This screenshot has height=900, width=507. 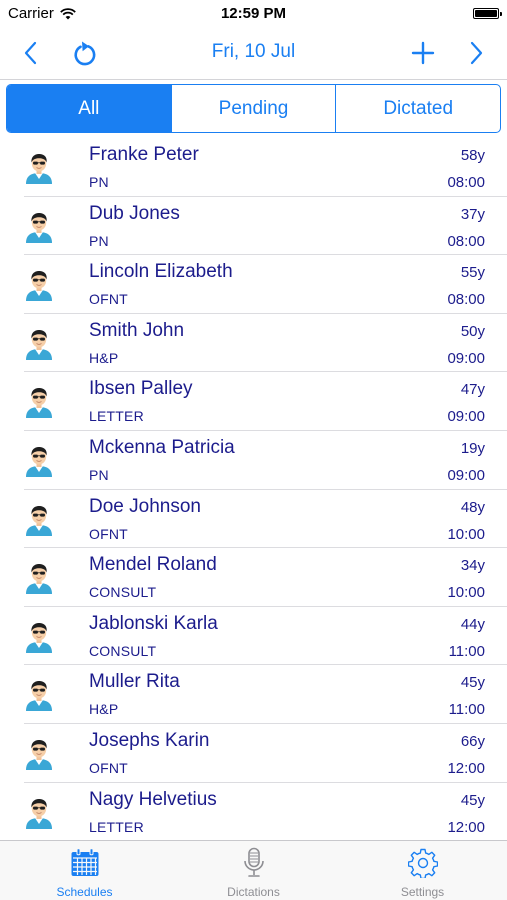 I want to click on tab-bar: Schedules Dictations Settings, so click(x=253, y=870).